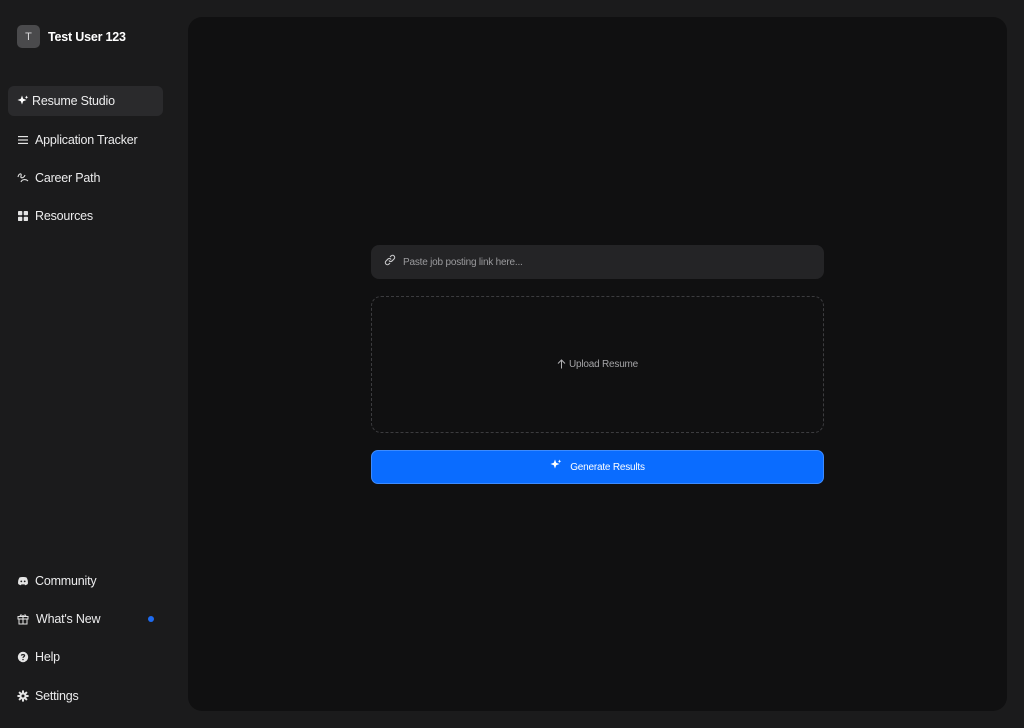 The image size is (1024, 728). I want to click on user-name: Test User 123, so click(87, 36).